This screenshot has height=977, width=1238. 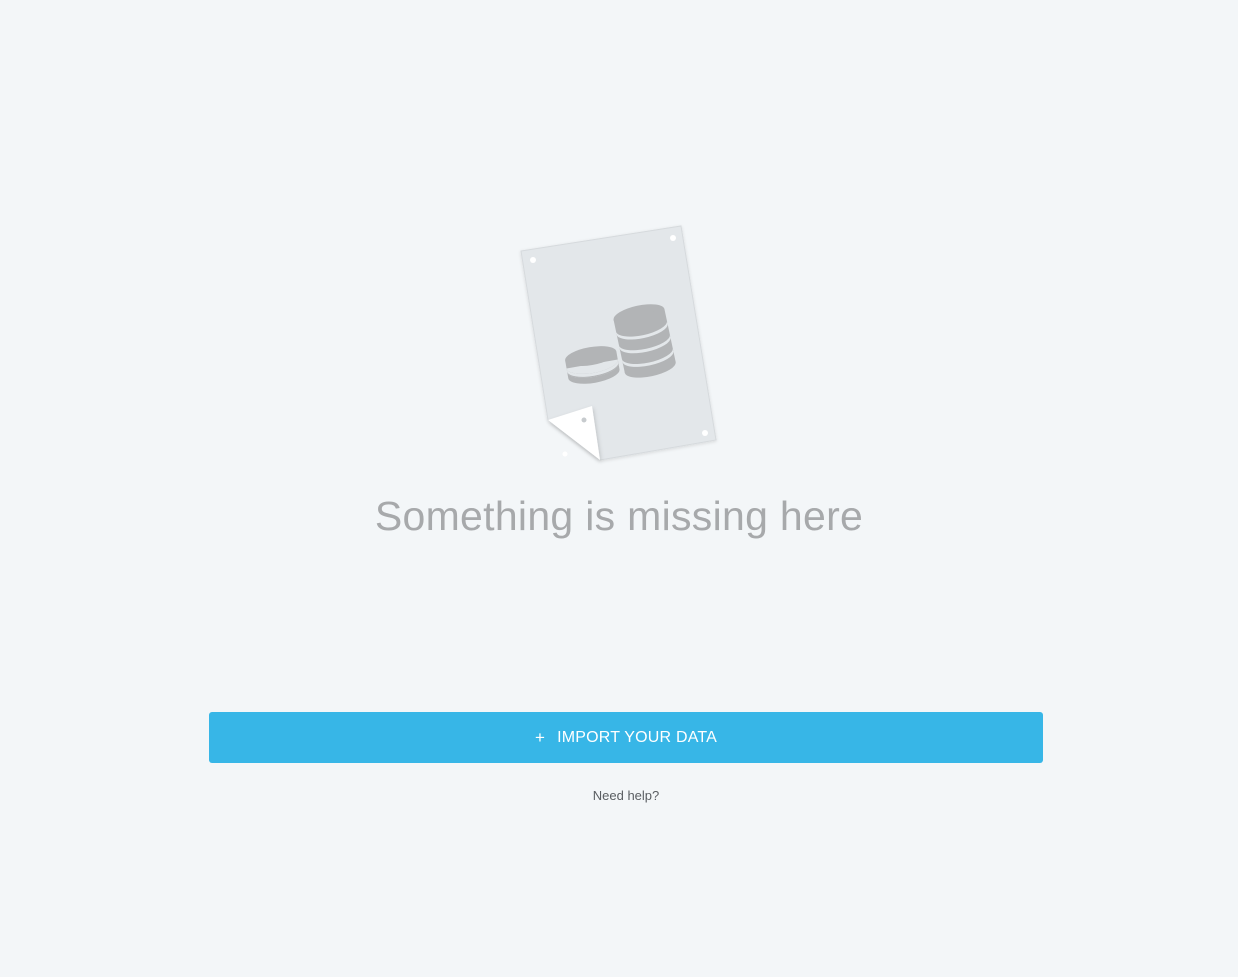 I want to click on import-data-button: + IMPORT YOUR DATA, so click(x=626, y=737).